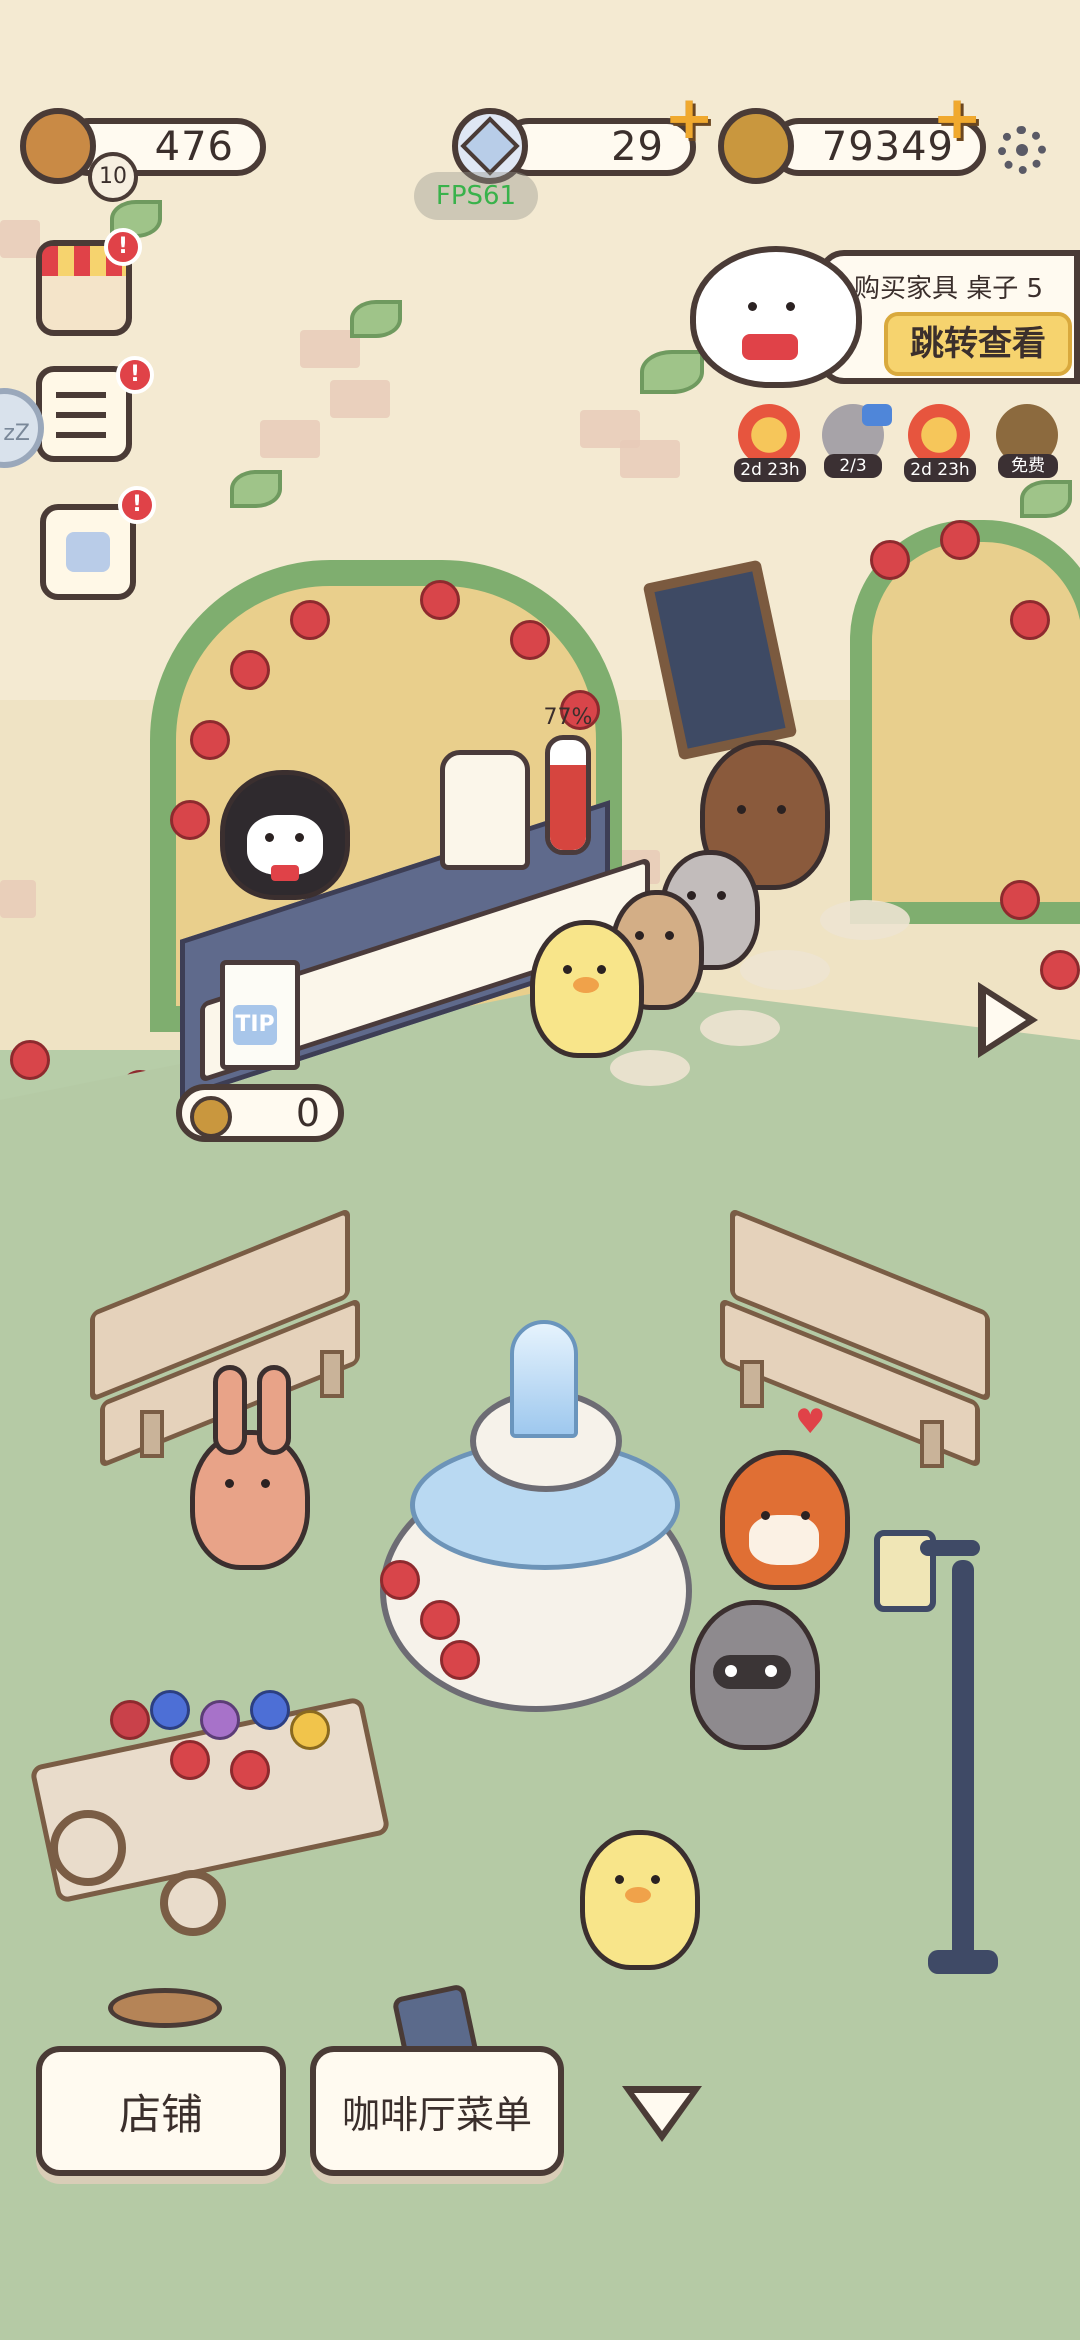  I want to click on calendar-button, so click(88, 552).